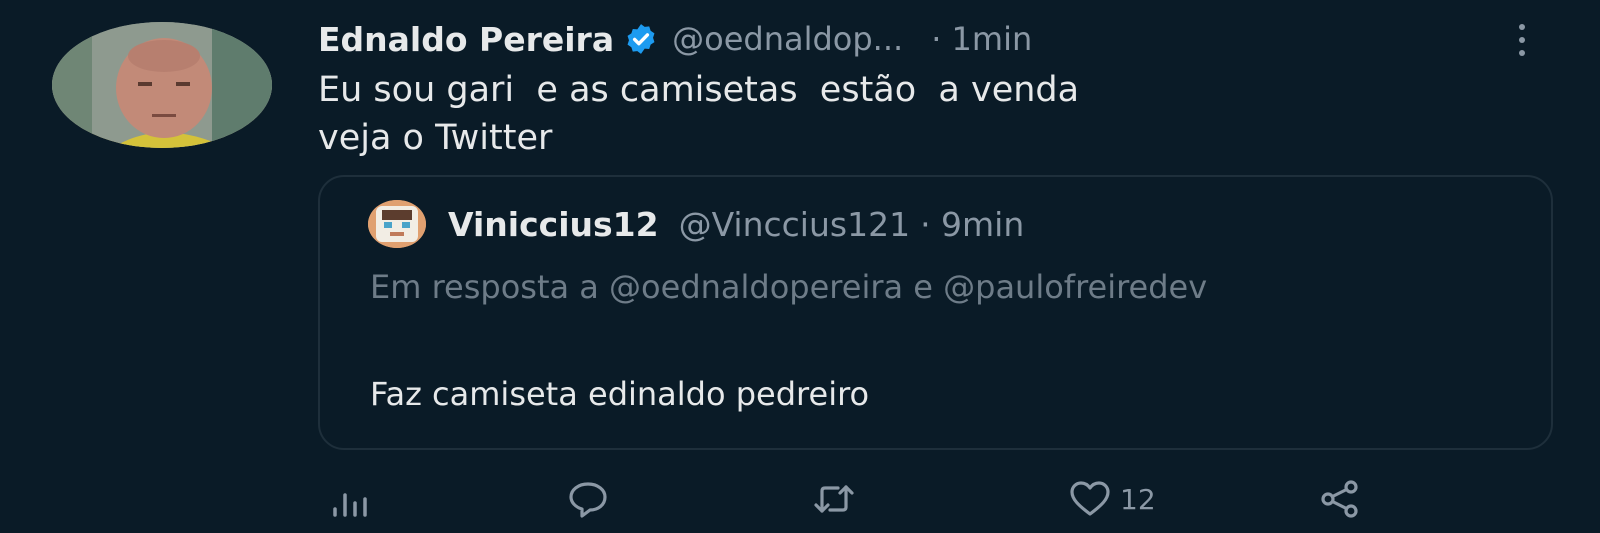  Describe the element at coordinates (794, 224) in the screenshot. I see `quoted-author-handle: @Vinccius121` at that location.